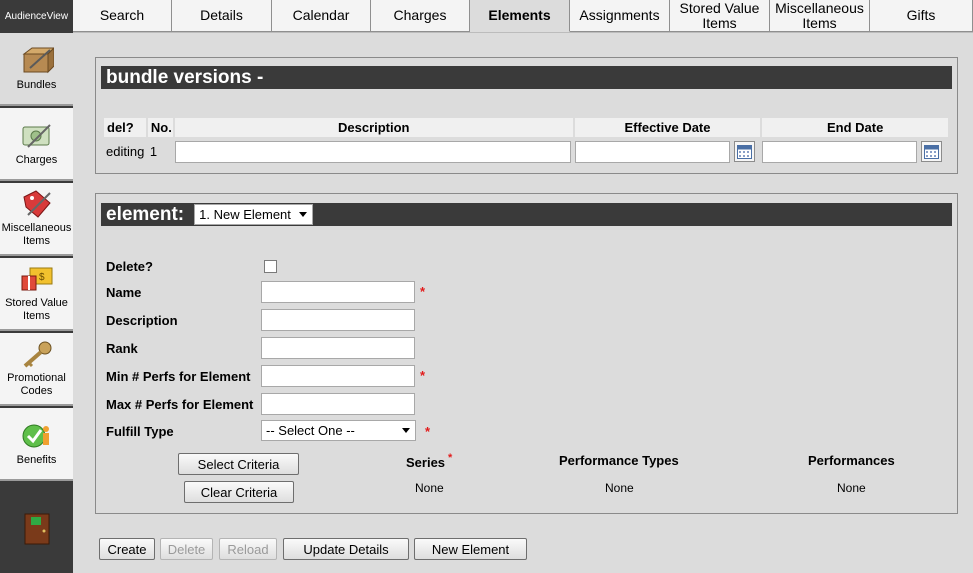 This screenshot has width=973, height=573. I want to click on delete-button: Delete, so click(186, 549).